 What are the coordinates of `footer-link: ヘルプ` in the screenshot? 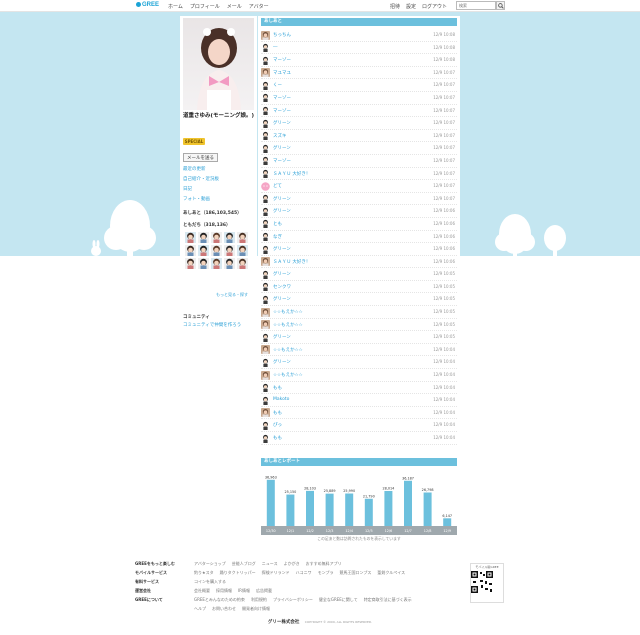 It's located at (200, 609).